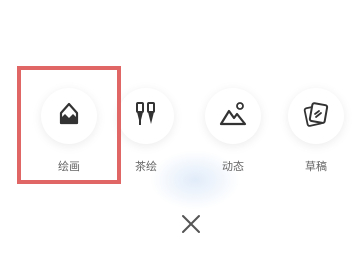 The image size is (364, 254). I want to click on tea-painting-icon-circle, so click(146, 116).